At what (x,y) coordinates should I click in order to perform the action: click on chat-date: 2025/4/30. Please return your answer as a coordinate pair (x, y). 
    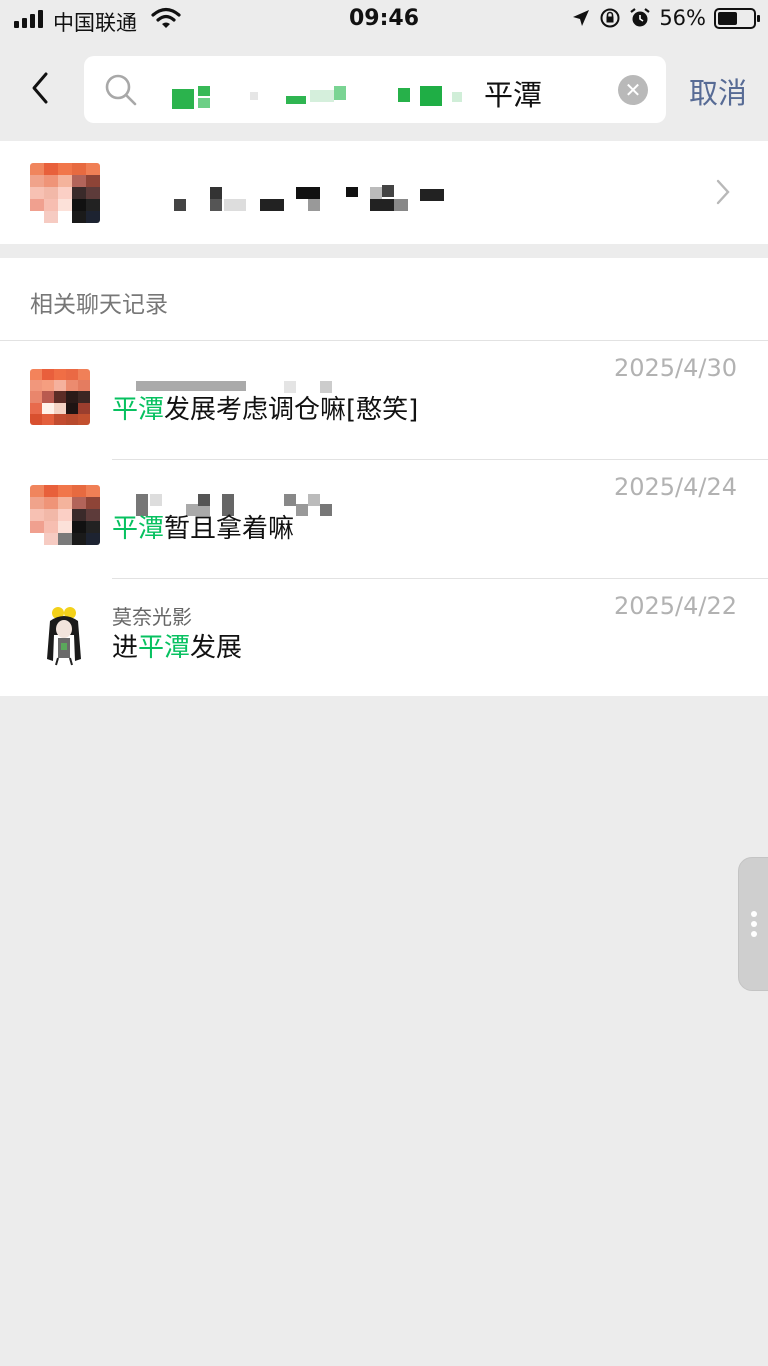
    Looking at the image, I should click on (675, 368).